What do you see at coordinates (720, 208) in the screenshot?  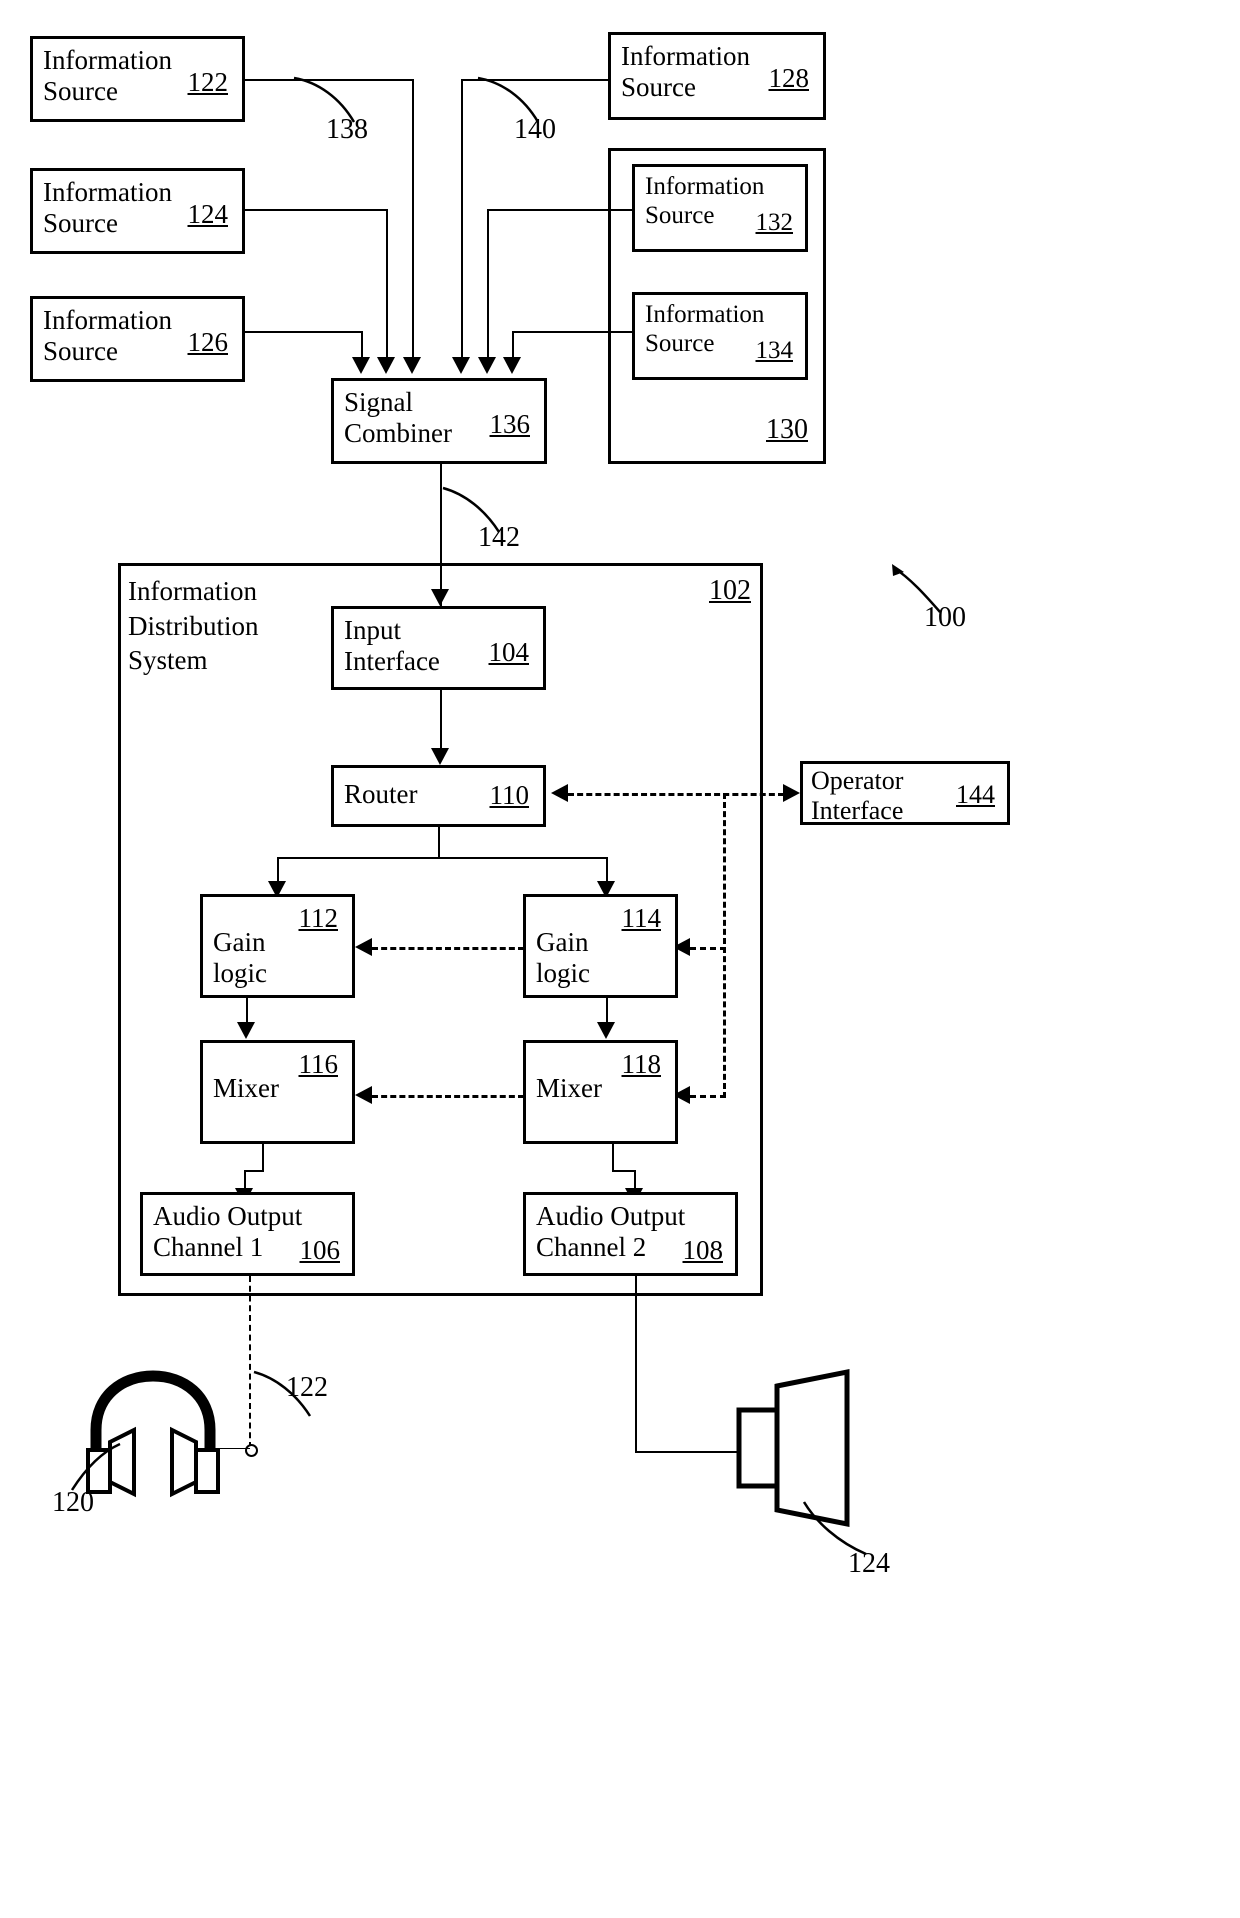 I see `node-information-source-132: Information Source 132` at bounding box center [720, 208].